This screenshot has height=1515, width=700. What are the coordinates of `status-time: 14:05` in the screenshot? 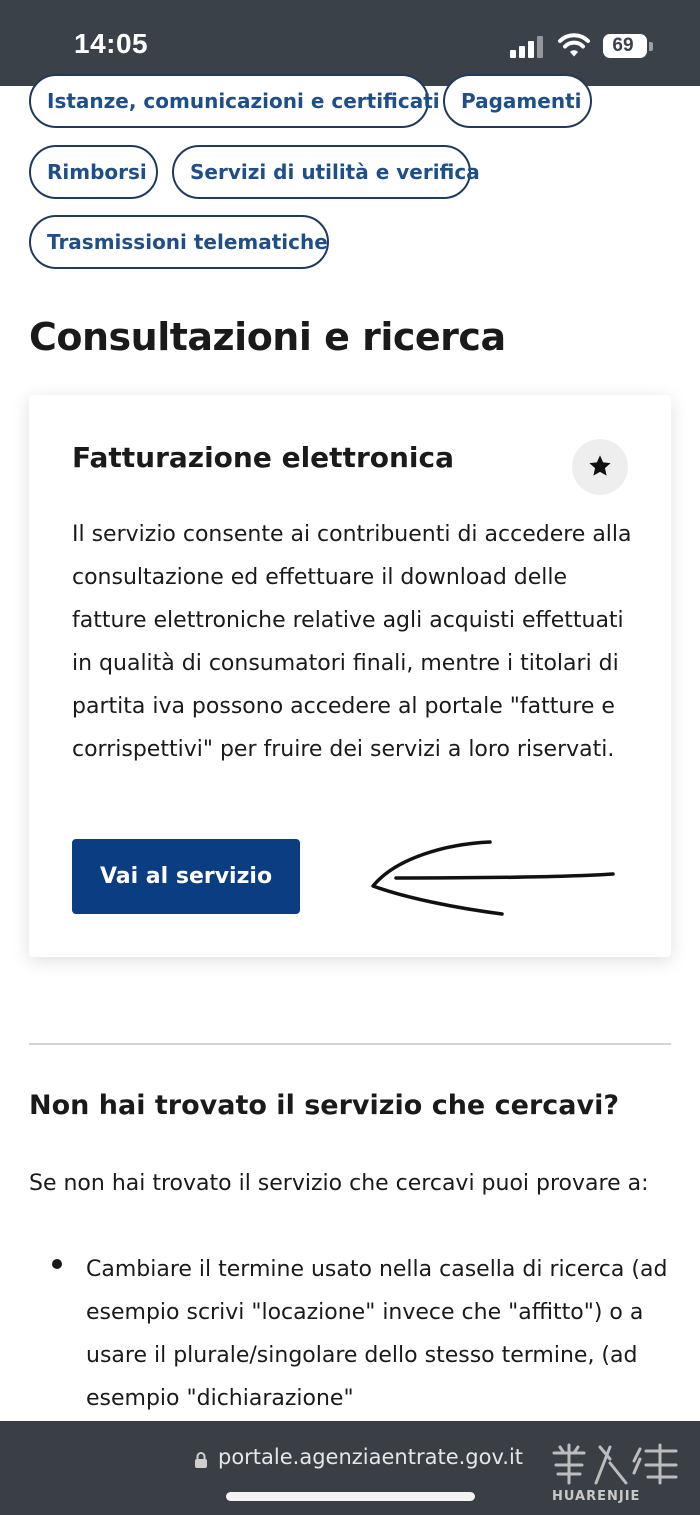 It's located at (111, 43).